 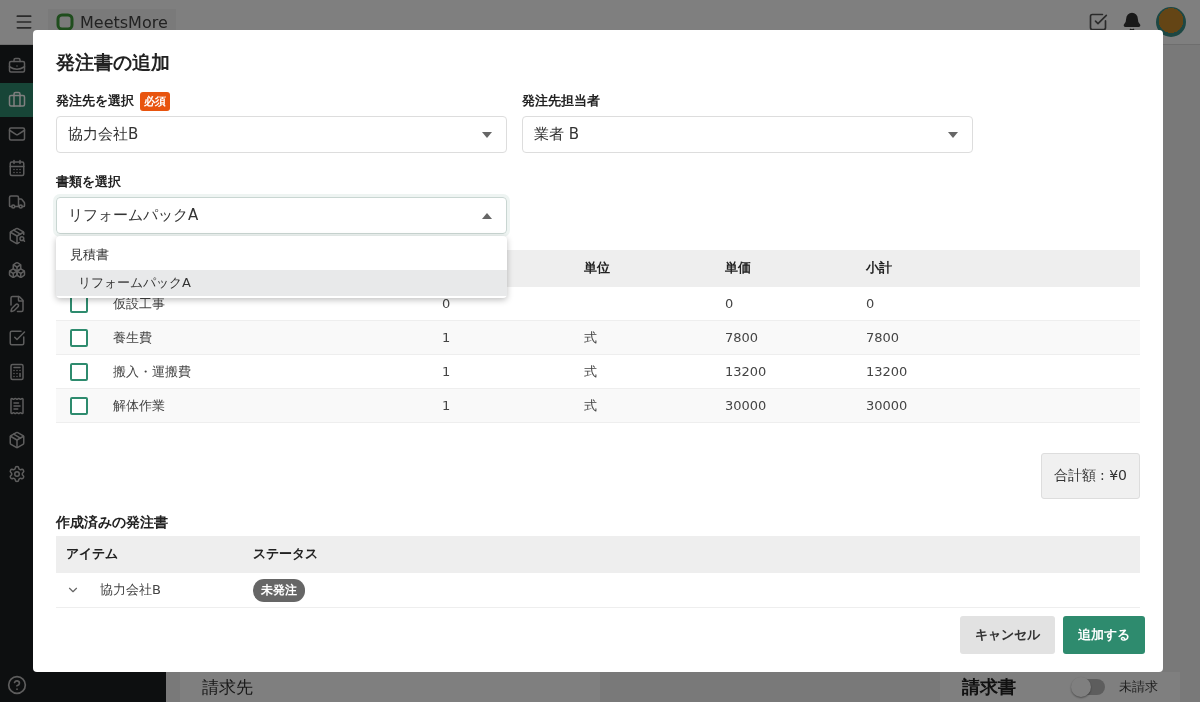 What do you see at coordinates (989, 687) in the screenshot?
I see `section-title: 請求書` at bounding box center [989, 687].